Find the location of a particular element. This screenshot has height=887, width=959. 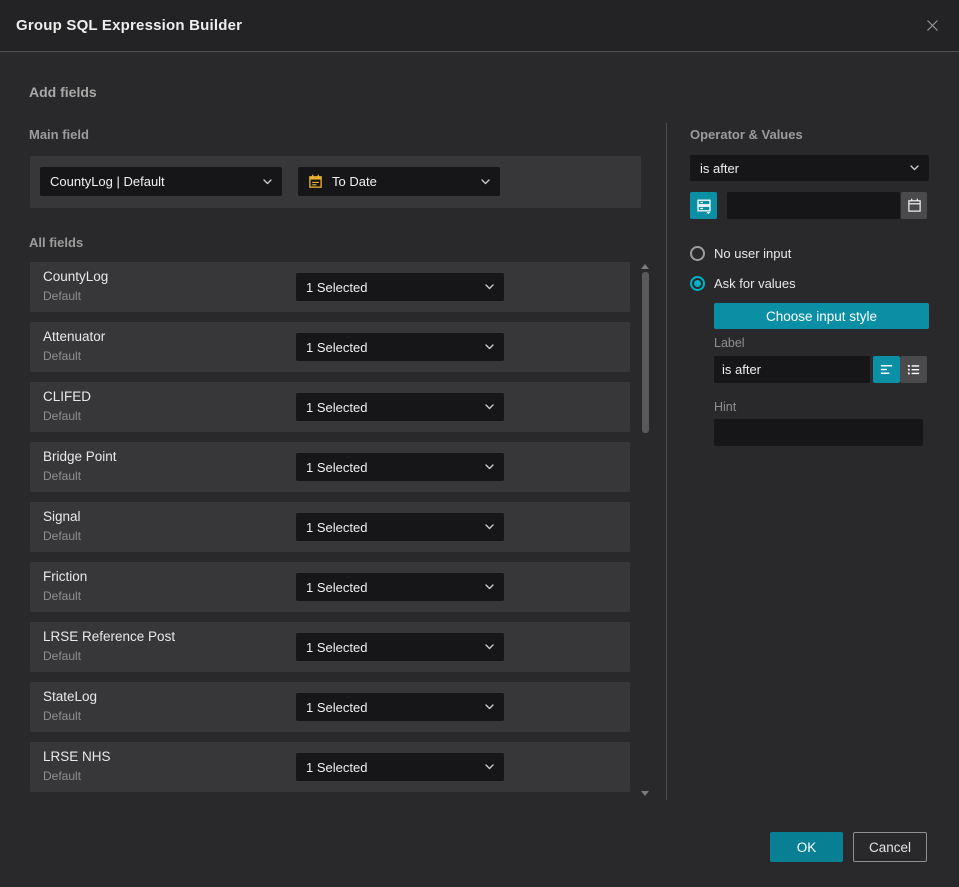

field-row: Attenuator Default 1 Selected is located at coordinates (330, 347).